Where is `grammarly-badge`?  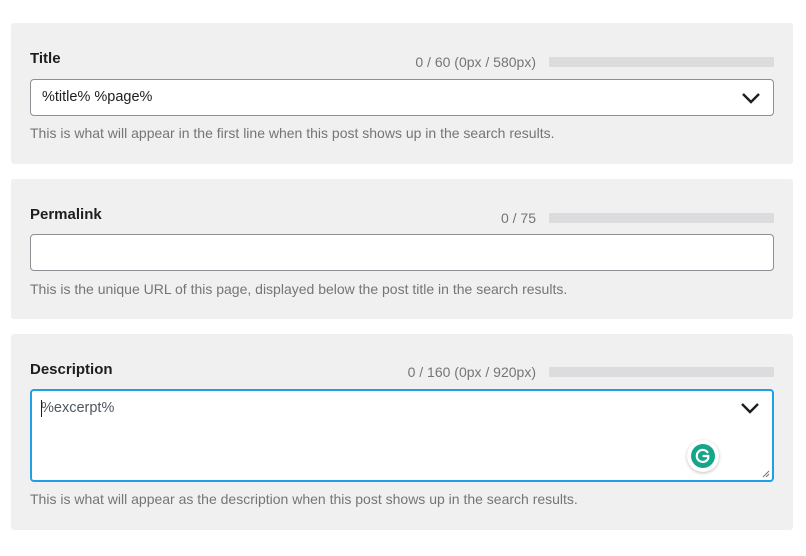 grammarly-badge is located at coordinates (703, 456).